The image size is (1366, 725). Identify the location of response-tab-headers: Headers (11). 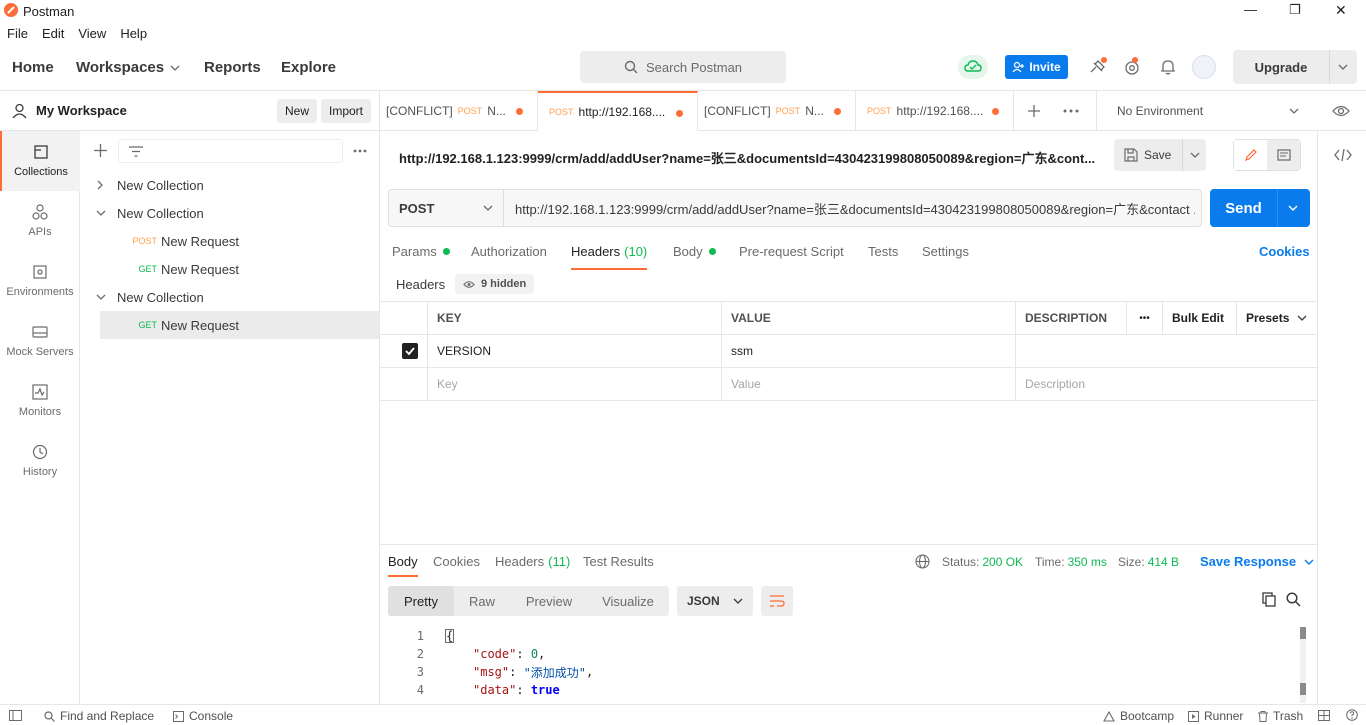
(532, 561).